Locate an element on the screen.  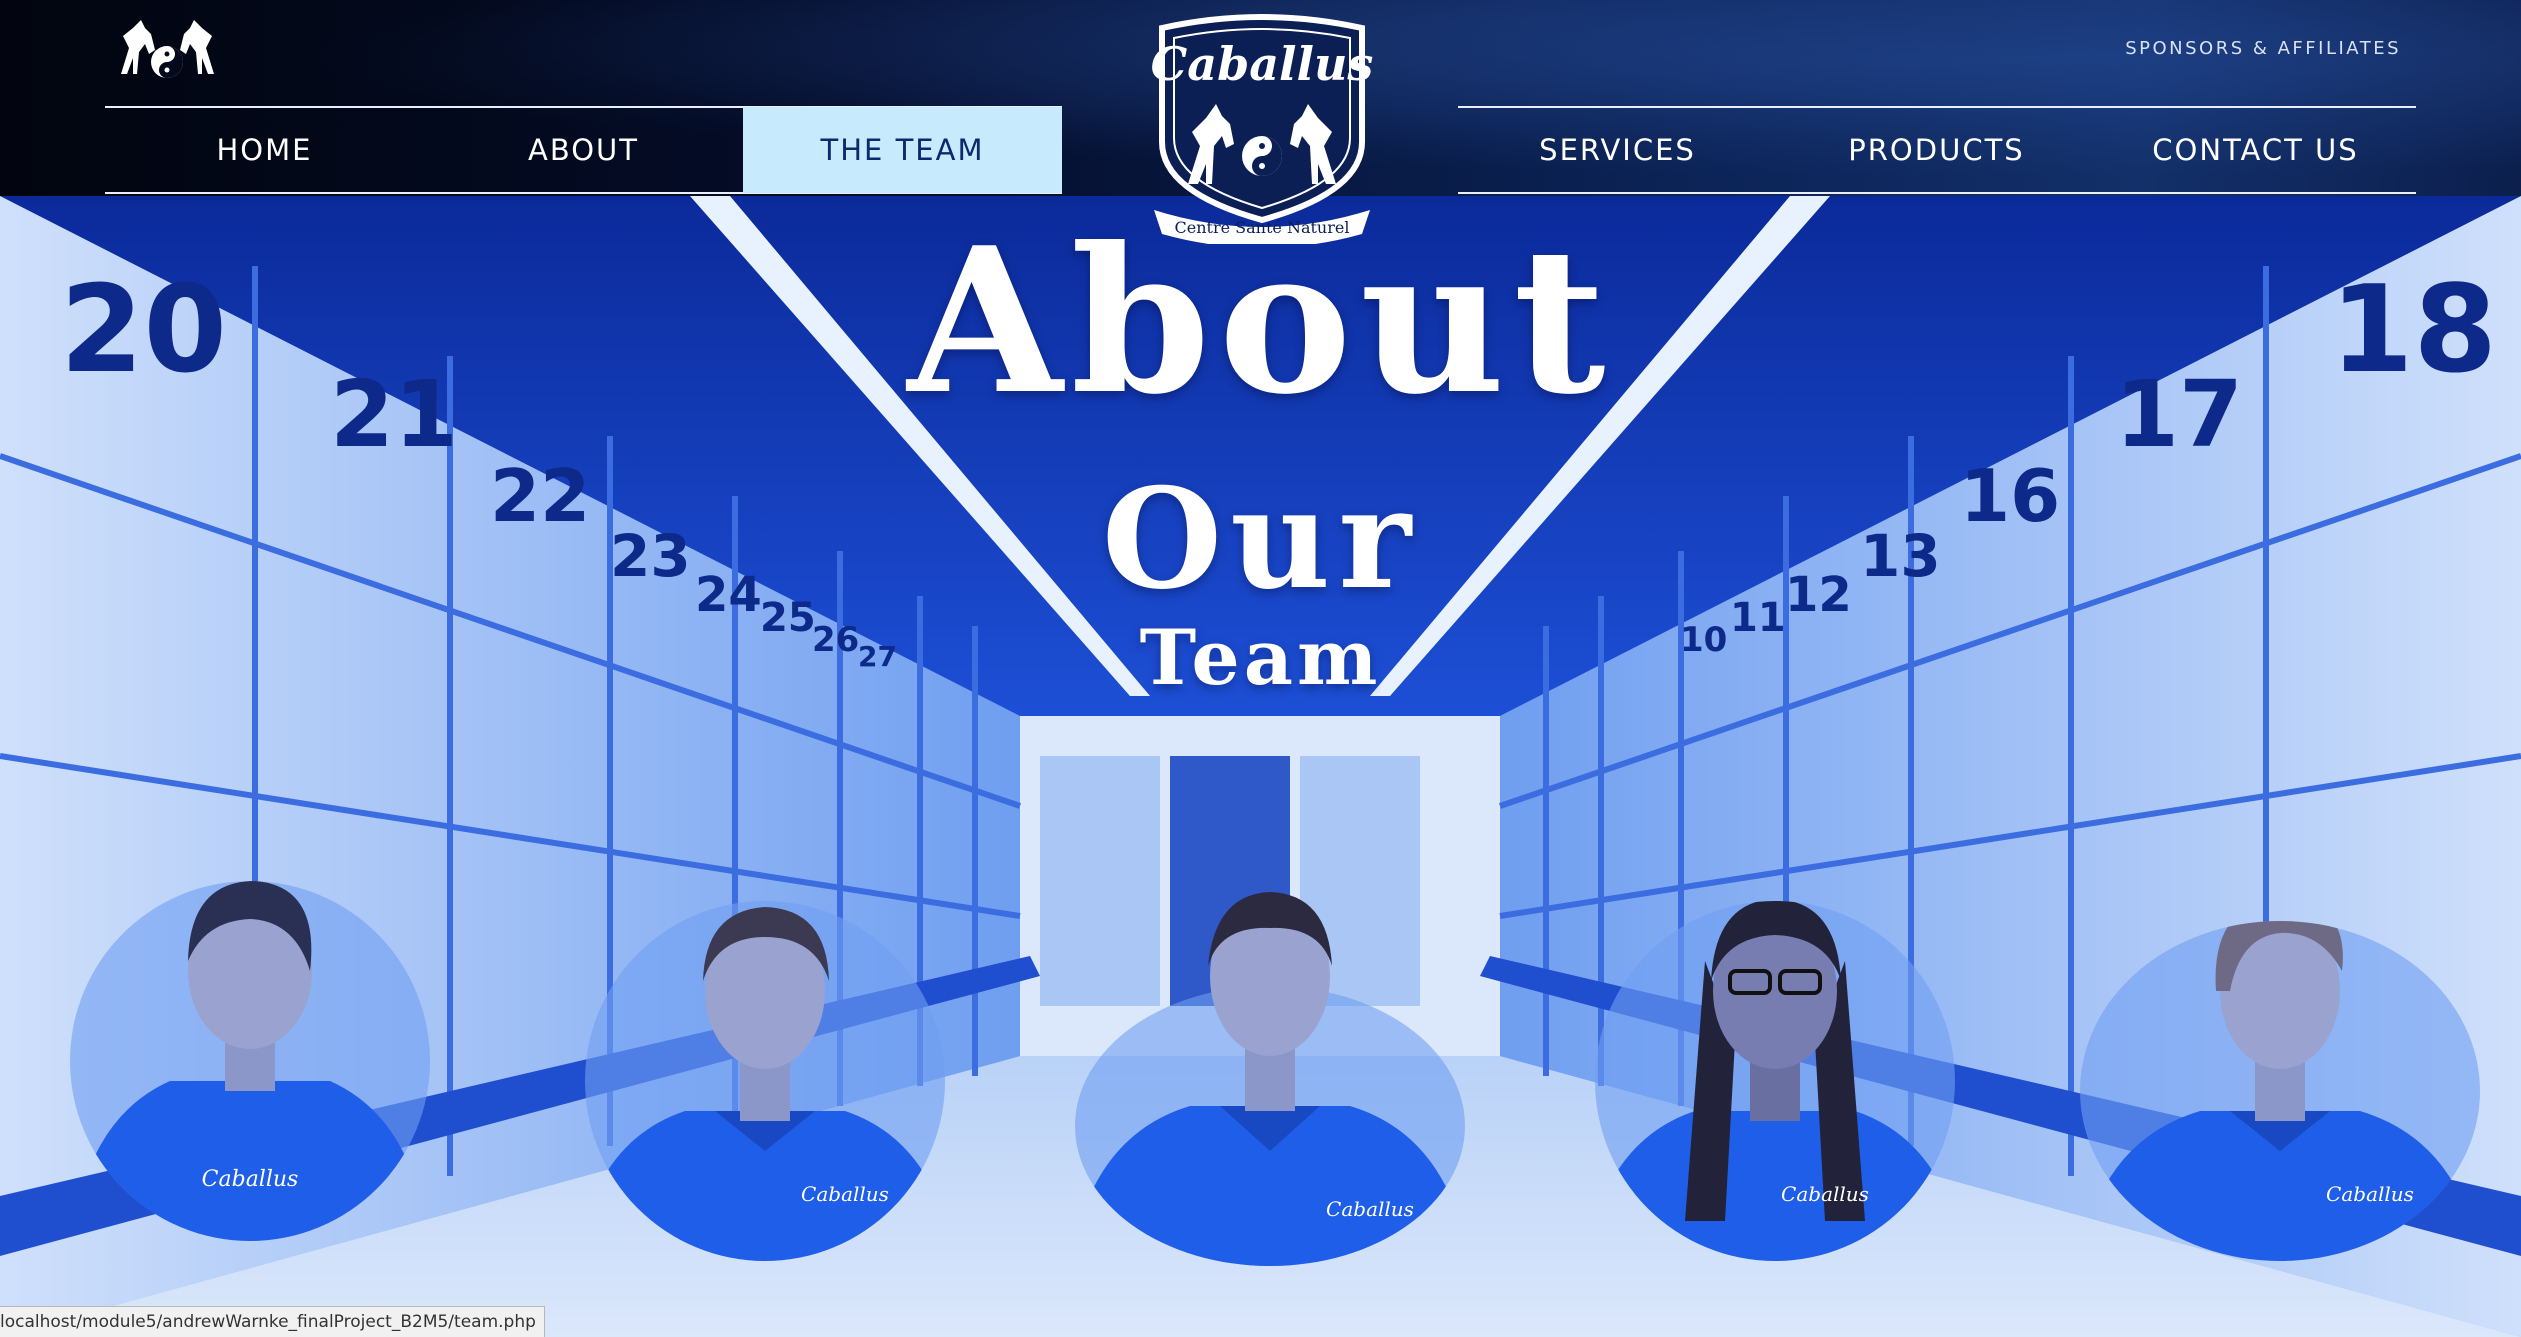
nav-products: PRODUCTS is located at coordinates (1936, 150).